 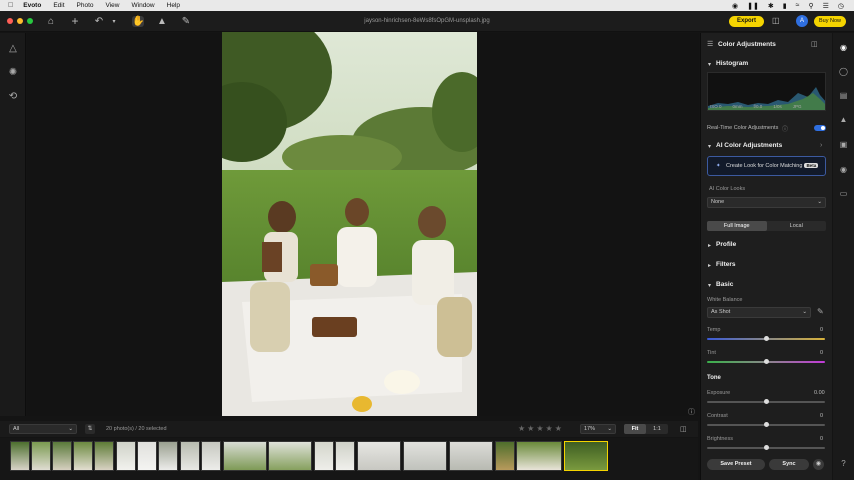 What do you see at coordinates (736, 464) in the screenshot?
I see `save-preset-button: Save Preset` at bounding box center [736, 464].